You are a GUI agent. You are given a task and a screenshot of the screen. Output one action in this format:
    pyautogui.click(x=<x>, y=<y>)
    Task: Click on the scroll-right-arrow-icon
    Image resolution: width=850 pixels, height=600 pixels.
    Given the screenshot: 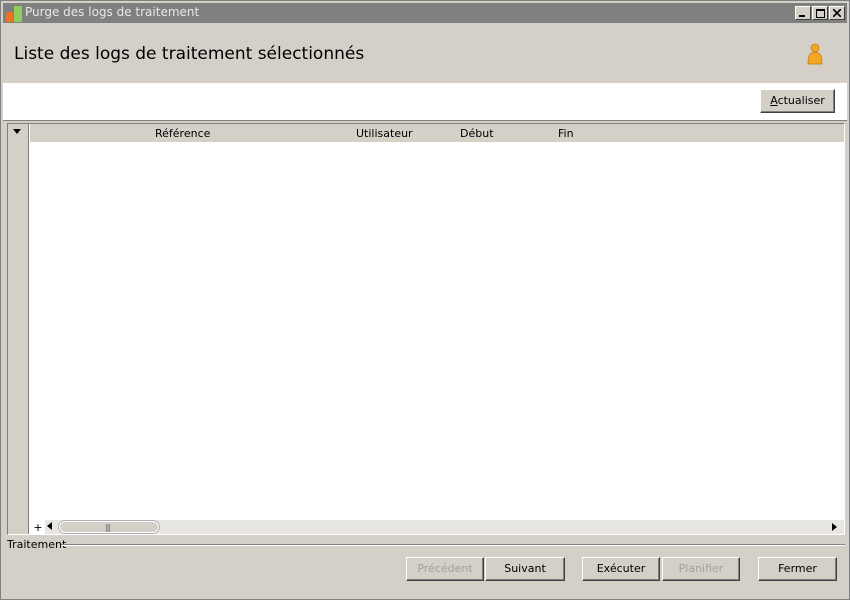 What is the action you would take?
    pyautogui.click(x=834, y=527)
    